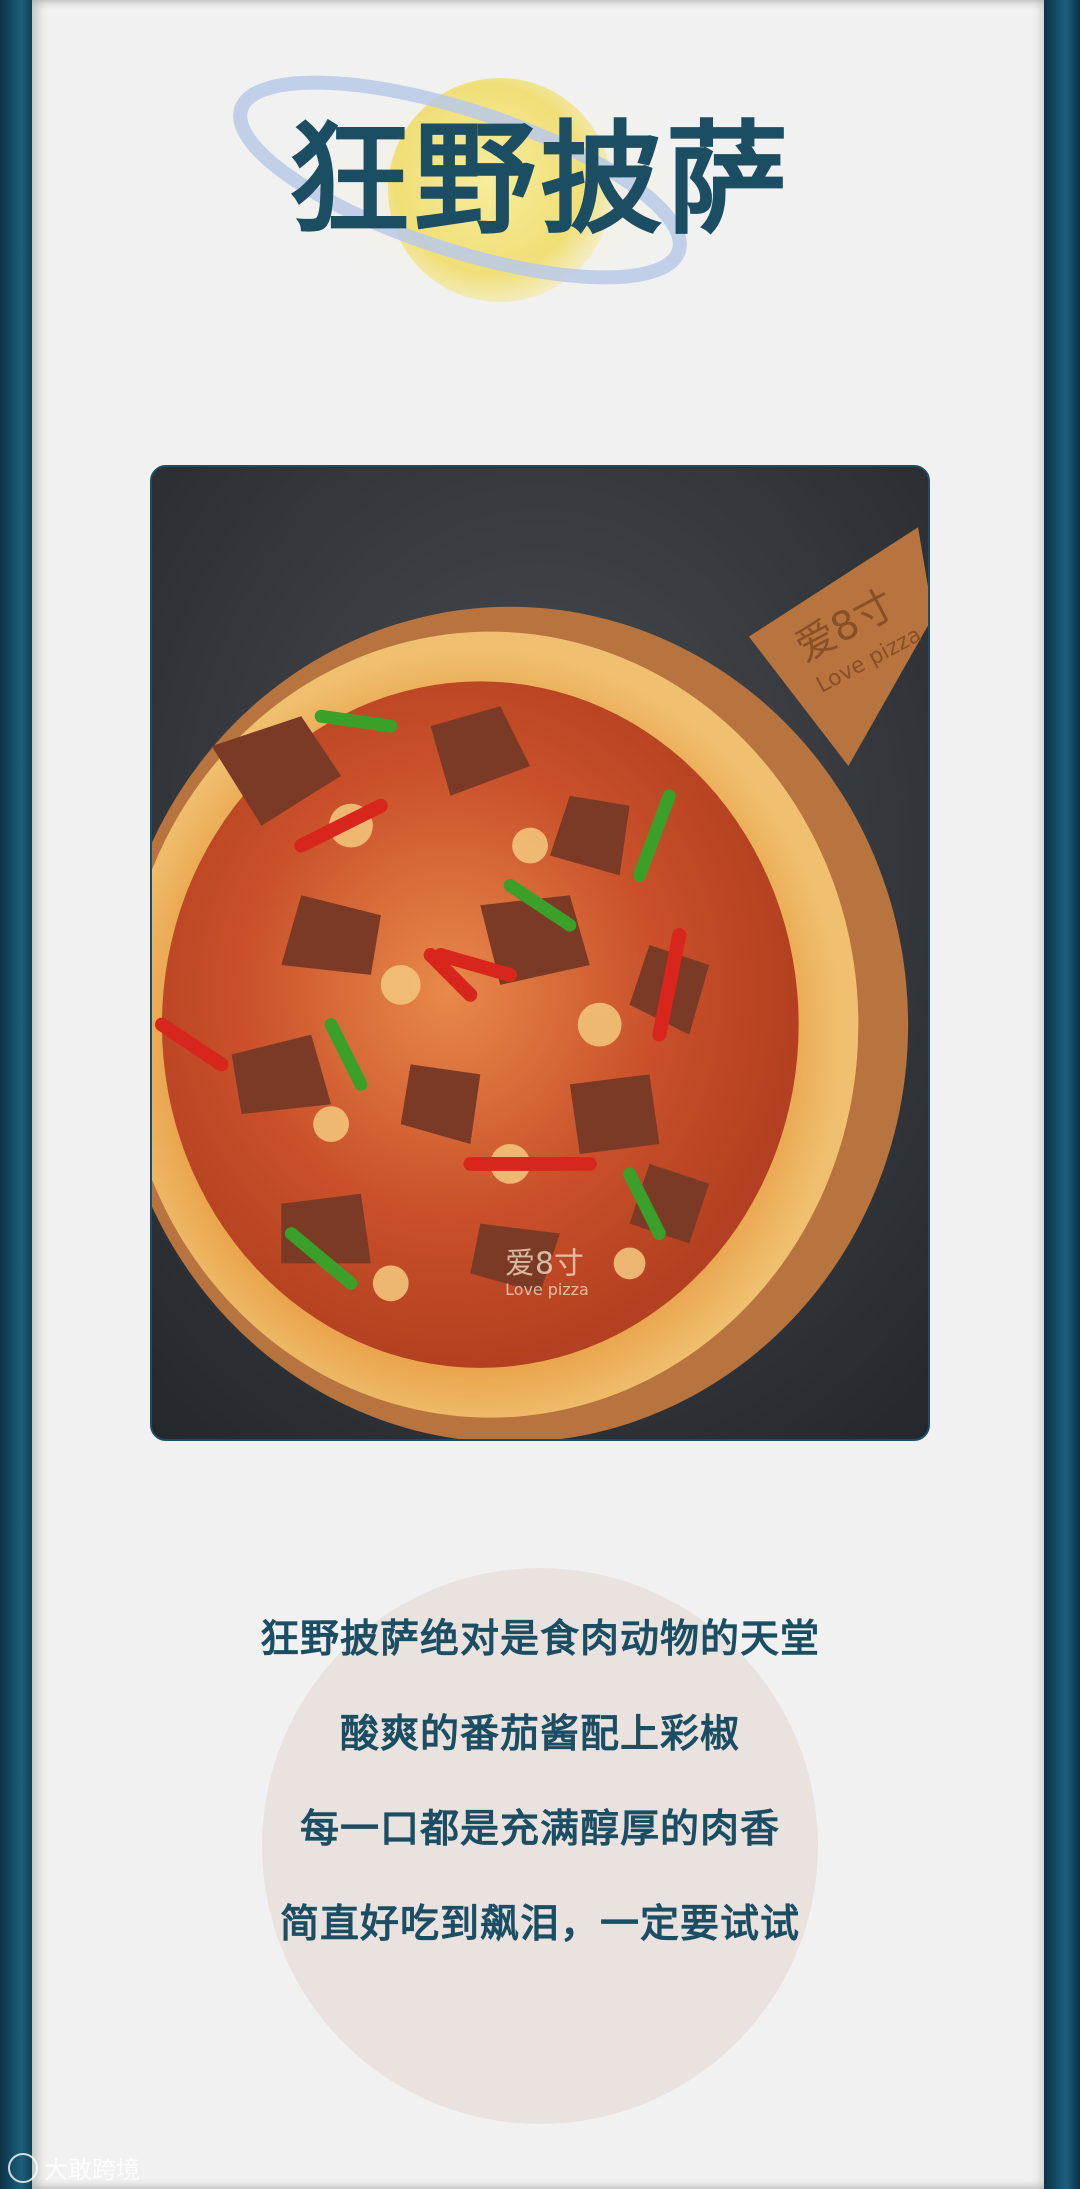 The height and width of the screenshot is (2189, 1080). Describe the element at coordinates (540, 179) in the screenshot. I see `page-title: 狂野披萨` at that location.